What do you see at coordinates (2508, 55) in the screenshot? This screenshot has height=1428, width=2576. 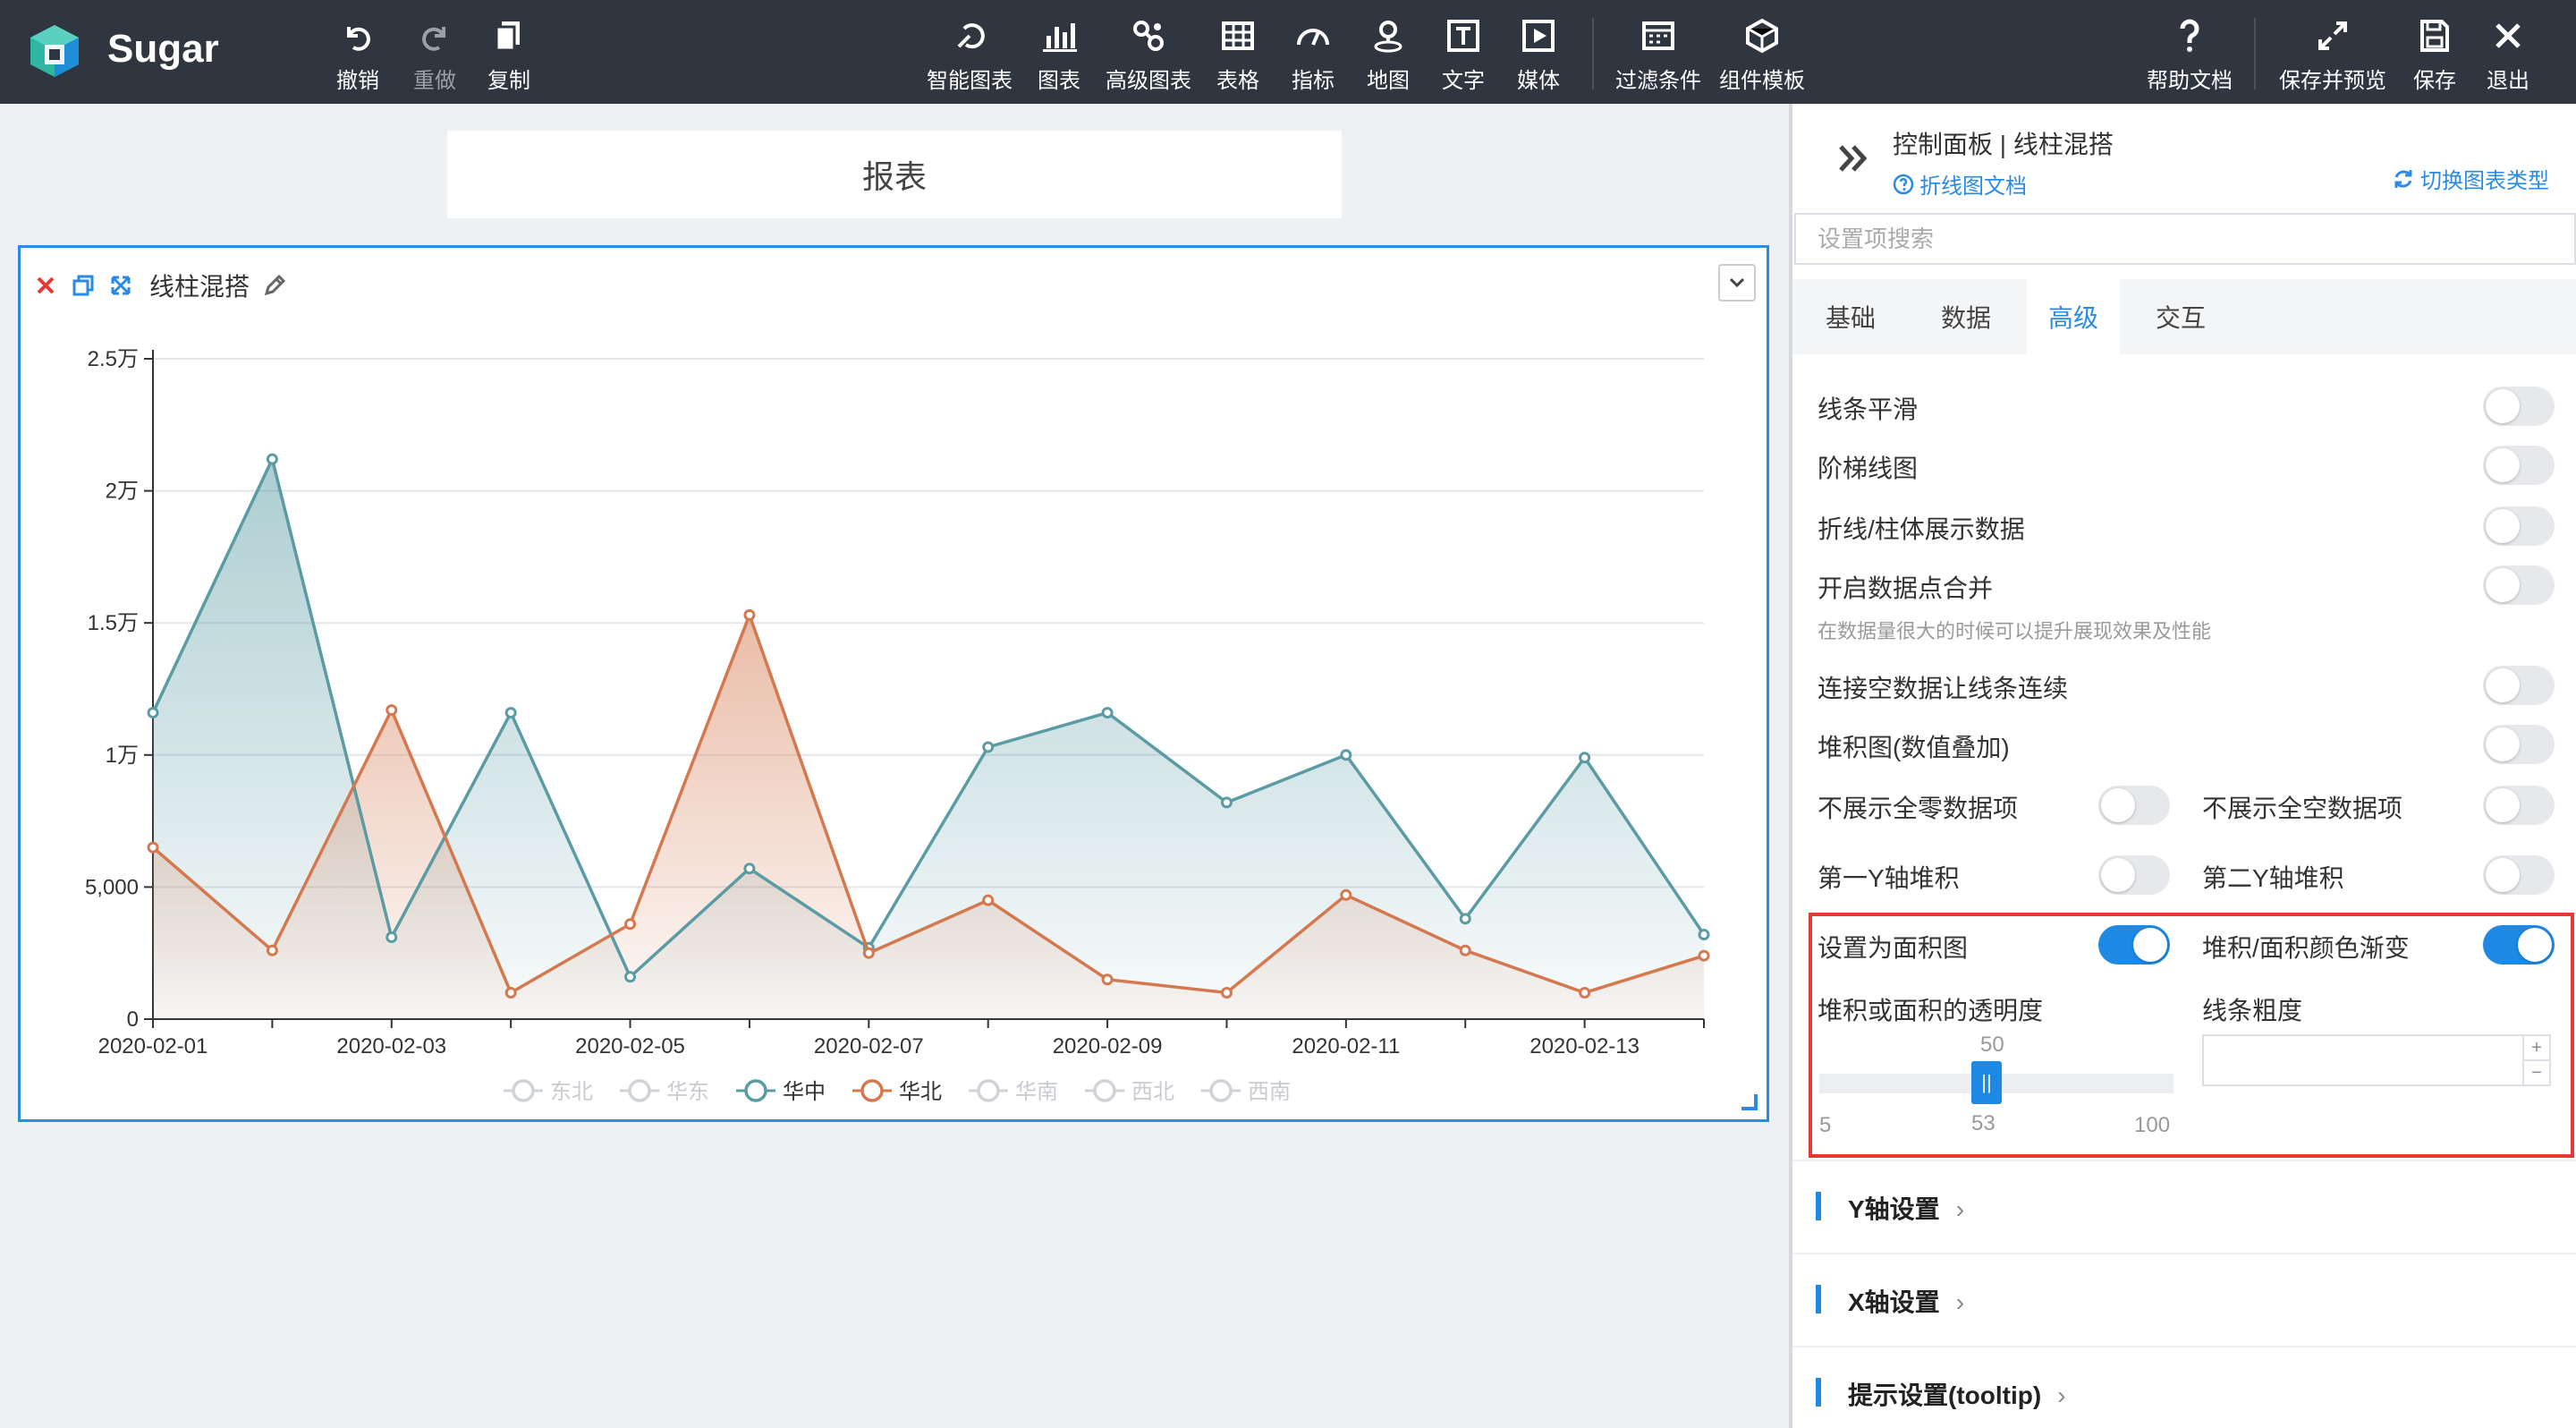 I see `exit-button: 退出` at bounding box center [2508, 55].